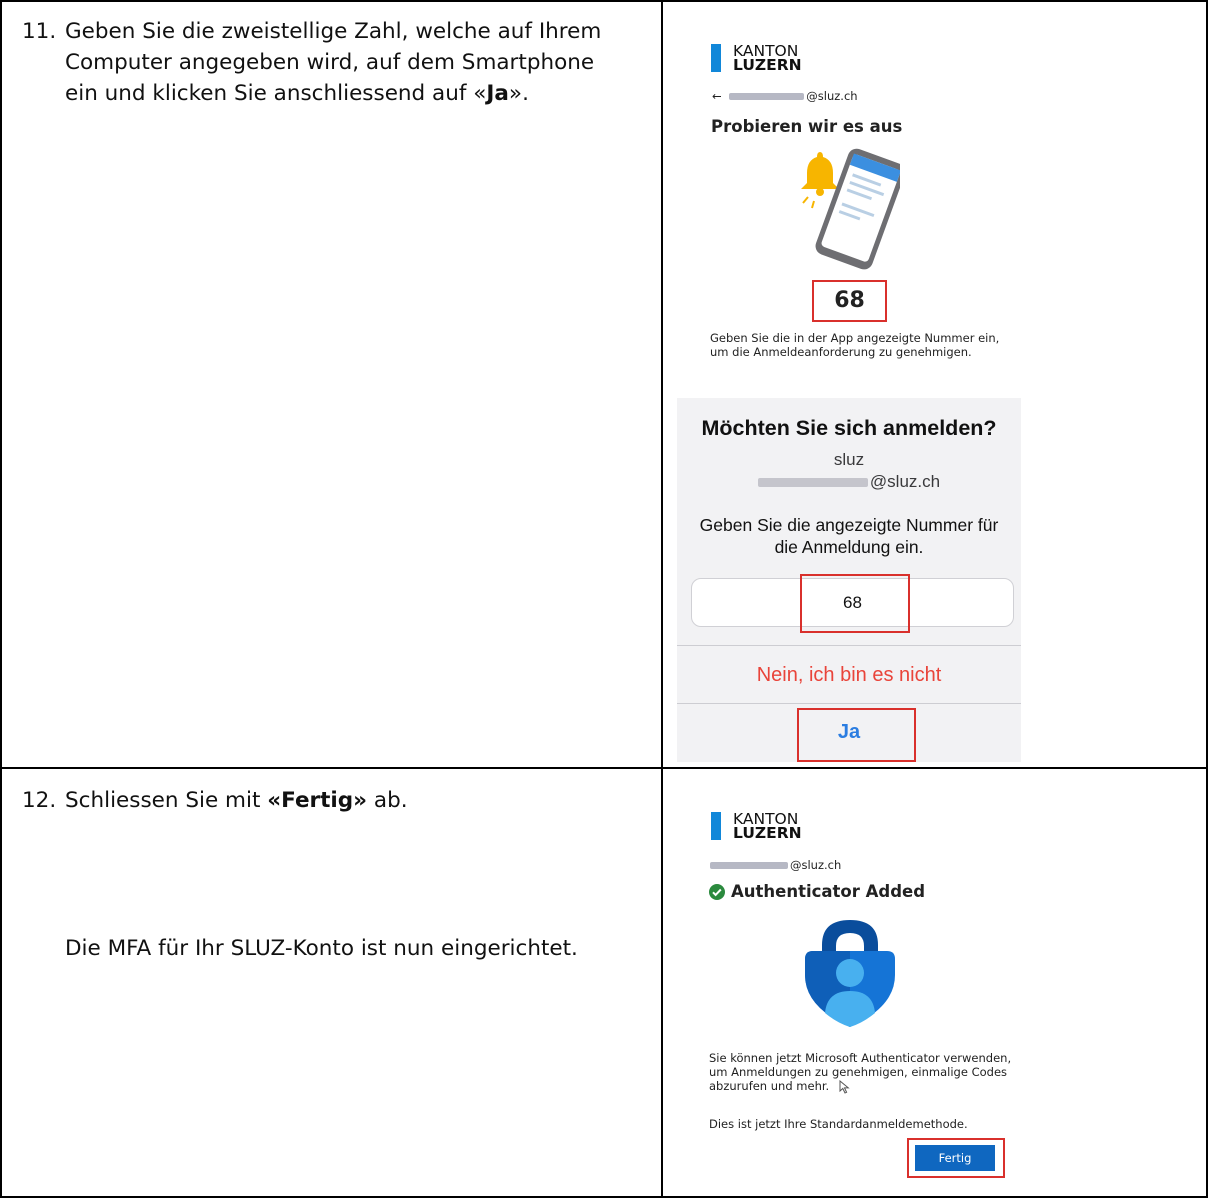 The height and width of the screenshot is (1198, 1208). Describe the element at coordinates (856, 735) in the screenshot. I see `confirm-highlight` at that location.